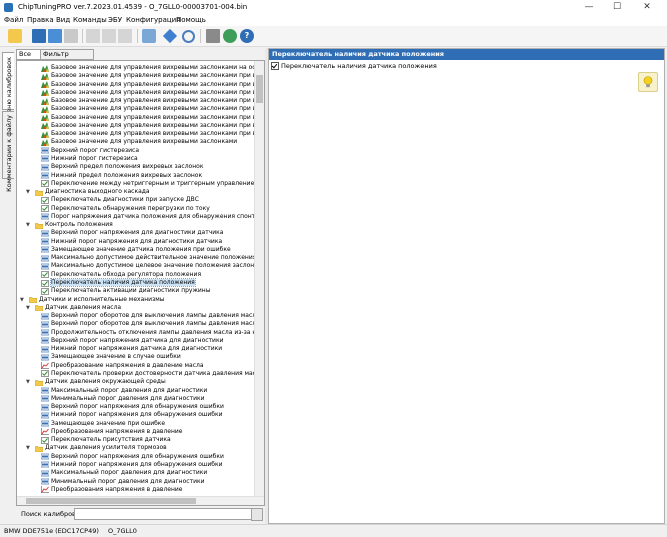 This screenshot has width=667, height=537. Describe the element at coordinates (45, 464) in the screenshot. I see `value-icon` at that location.